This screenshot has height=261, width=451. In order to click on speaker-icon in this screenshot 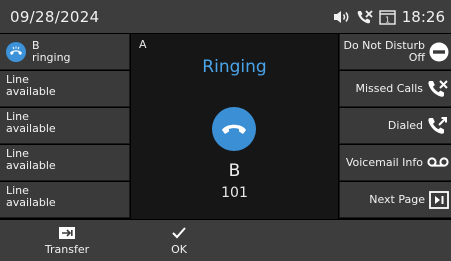, I will do `click(342, 17)`.